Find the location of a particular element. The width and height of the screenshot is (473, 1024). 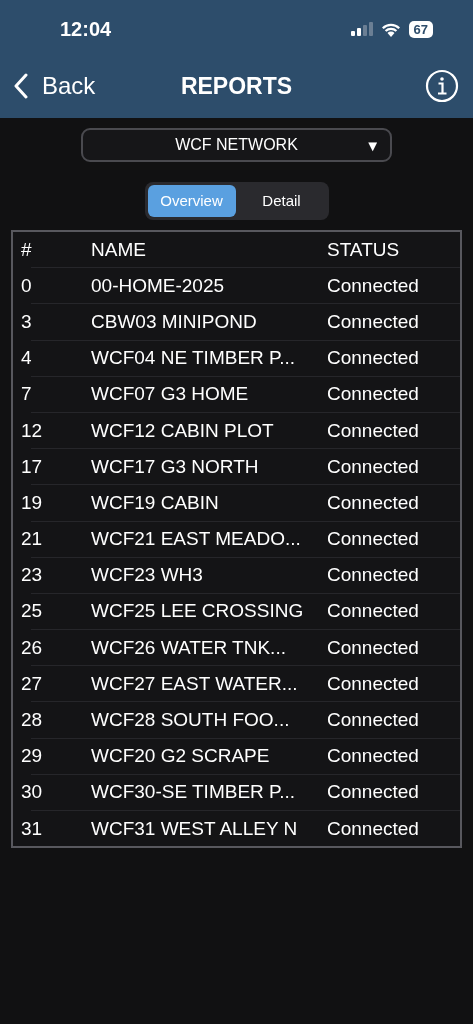

device-name: WCF07 G3 HOME is located at coordinates (170, 394).